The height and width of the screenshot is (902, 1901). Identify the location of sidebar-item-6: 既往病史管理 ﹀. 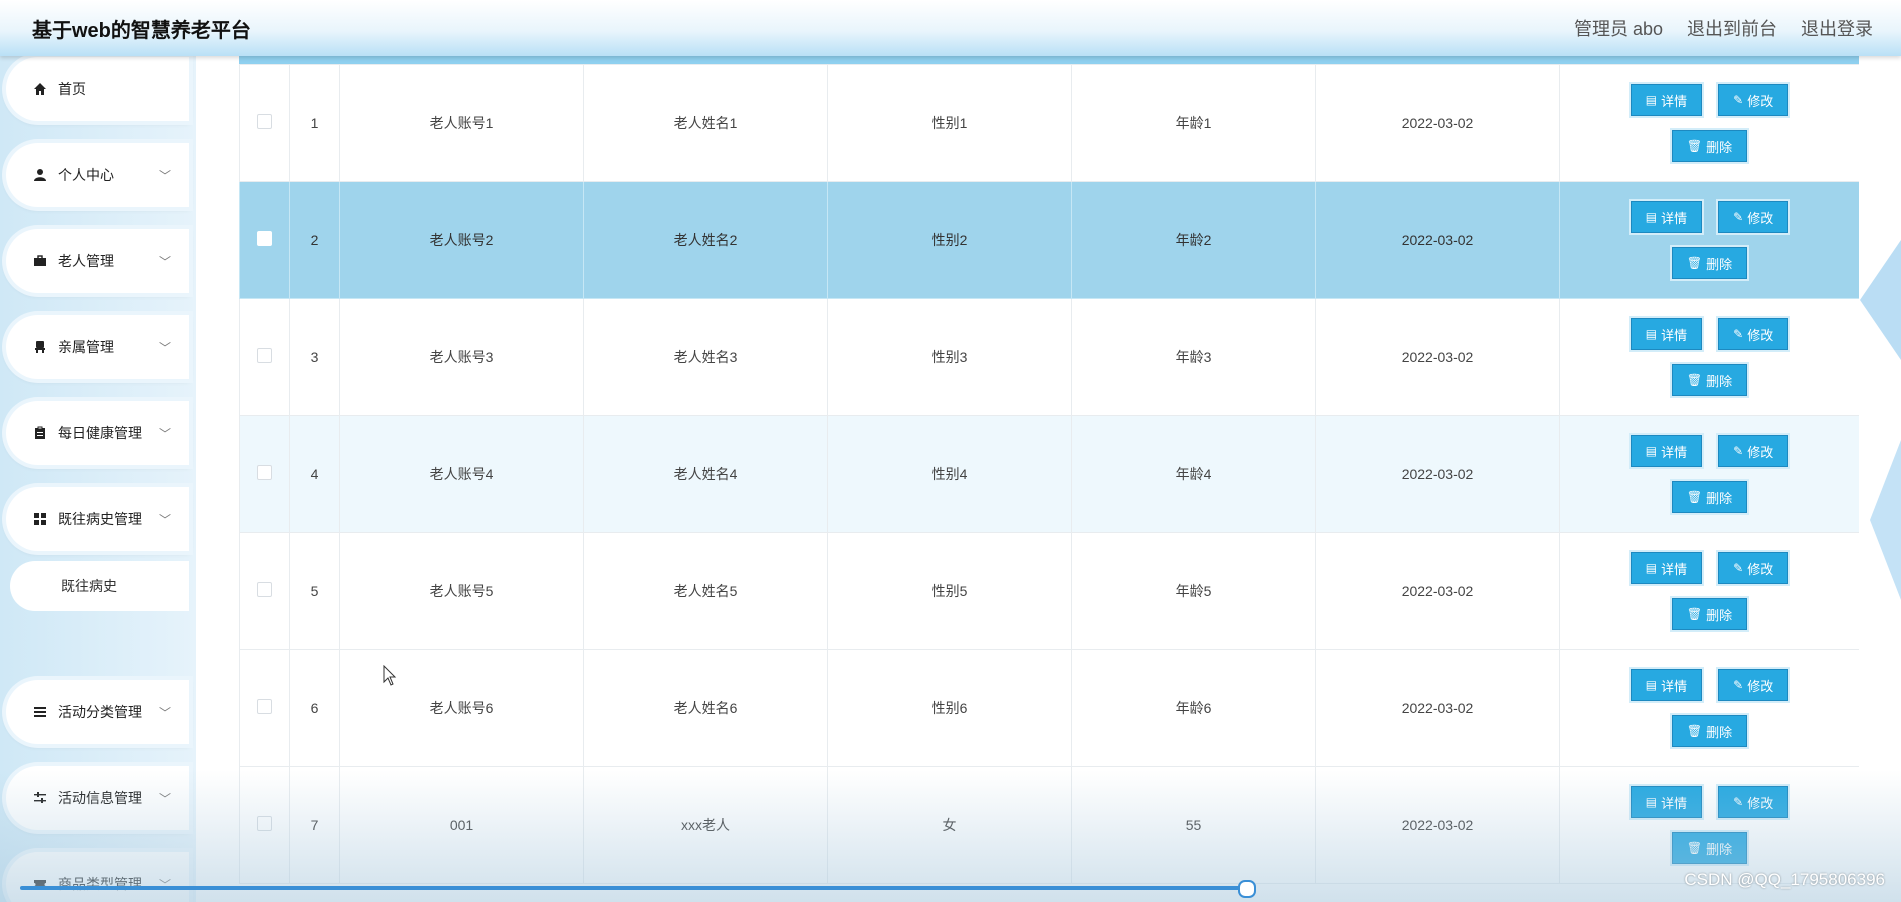
(97, 519).